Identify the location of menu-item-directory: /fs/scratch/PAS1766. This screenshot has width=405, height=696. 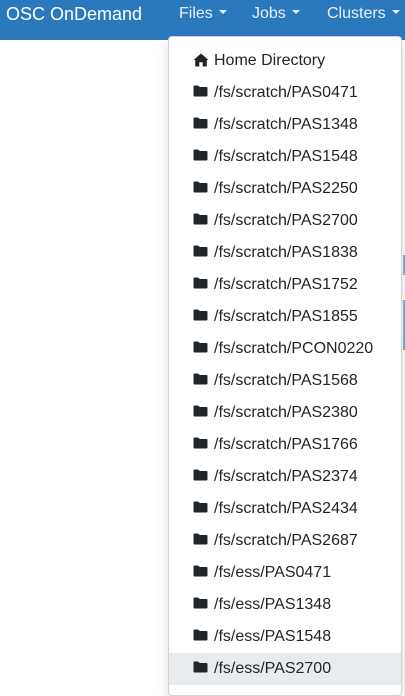
(285, 445).